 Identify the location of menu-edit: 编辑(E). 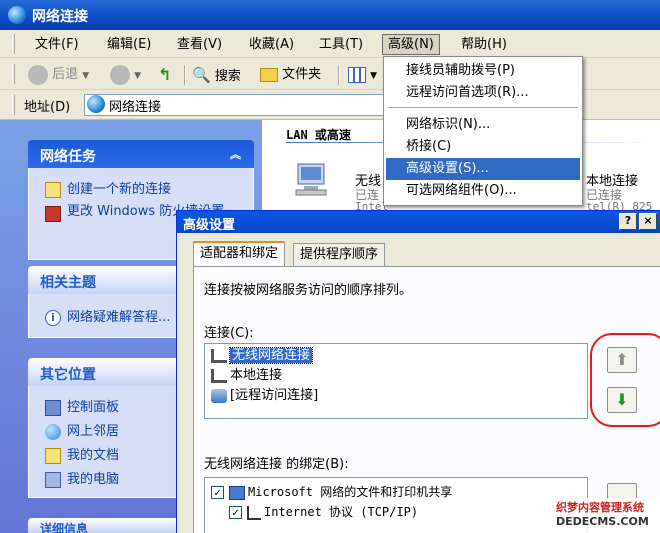
(129, 44).